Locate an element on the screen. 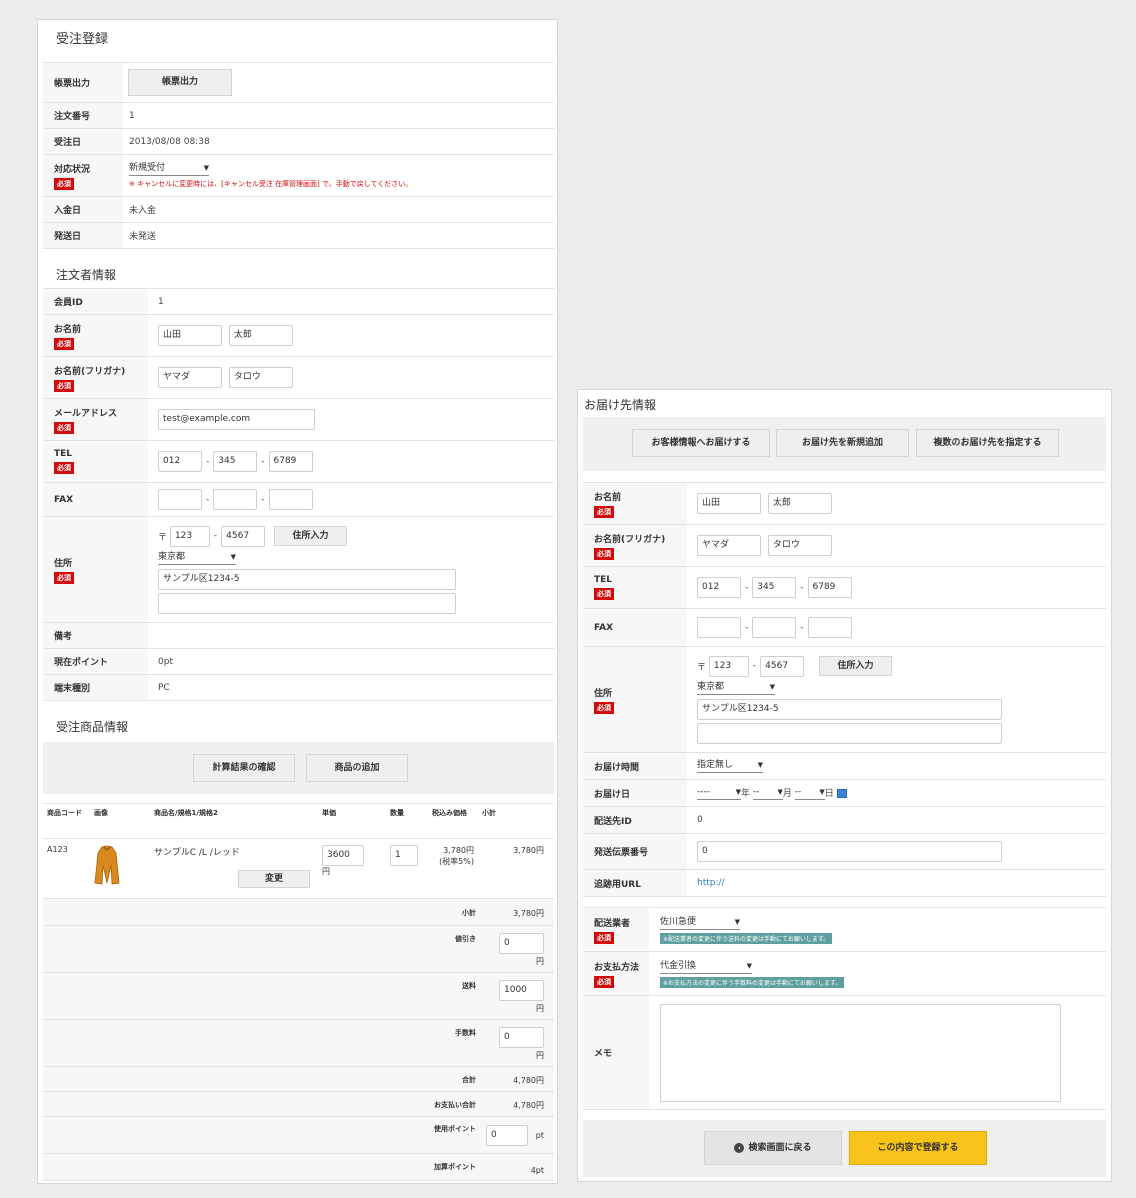  day-unit: 日 is located at coordinates (829, 793).